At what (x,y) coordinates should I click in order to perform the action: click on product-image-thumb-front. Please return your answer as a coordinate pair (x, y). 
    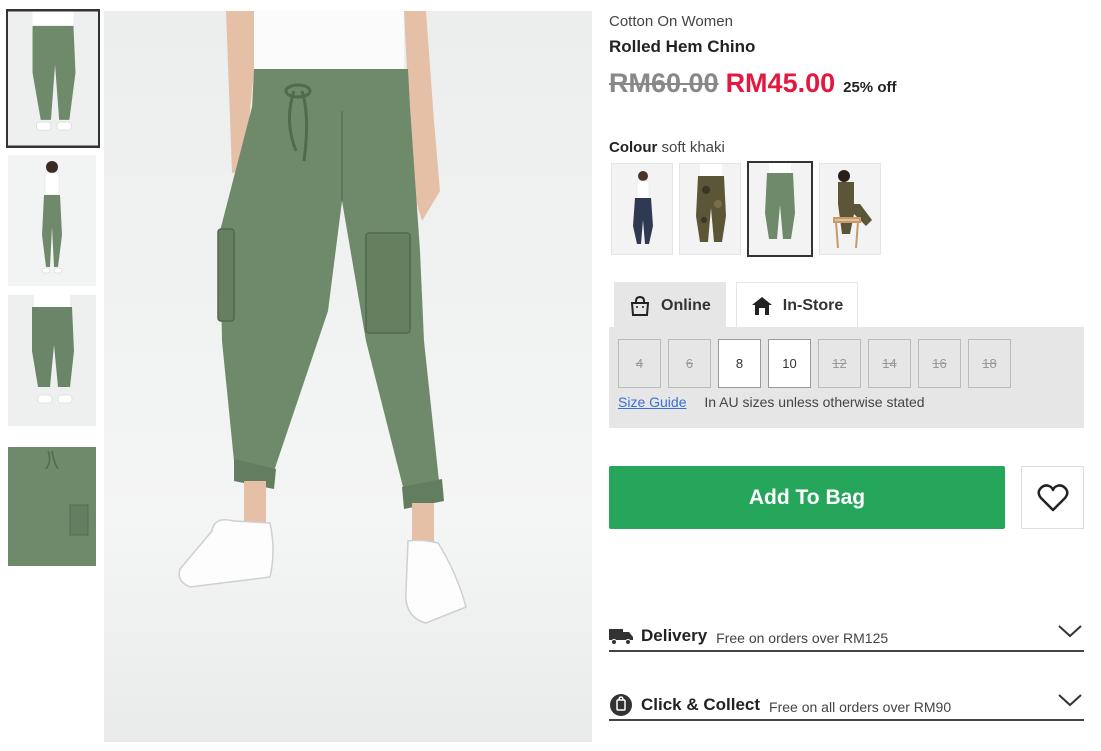
    Looking at the image, I should click on (53, 78).